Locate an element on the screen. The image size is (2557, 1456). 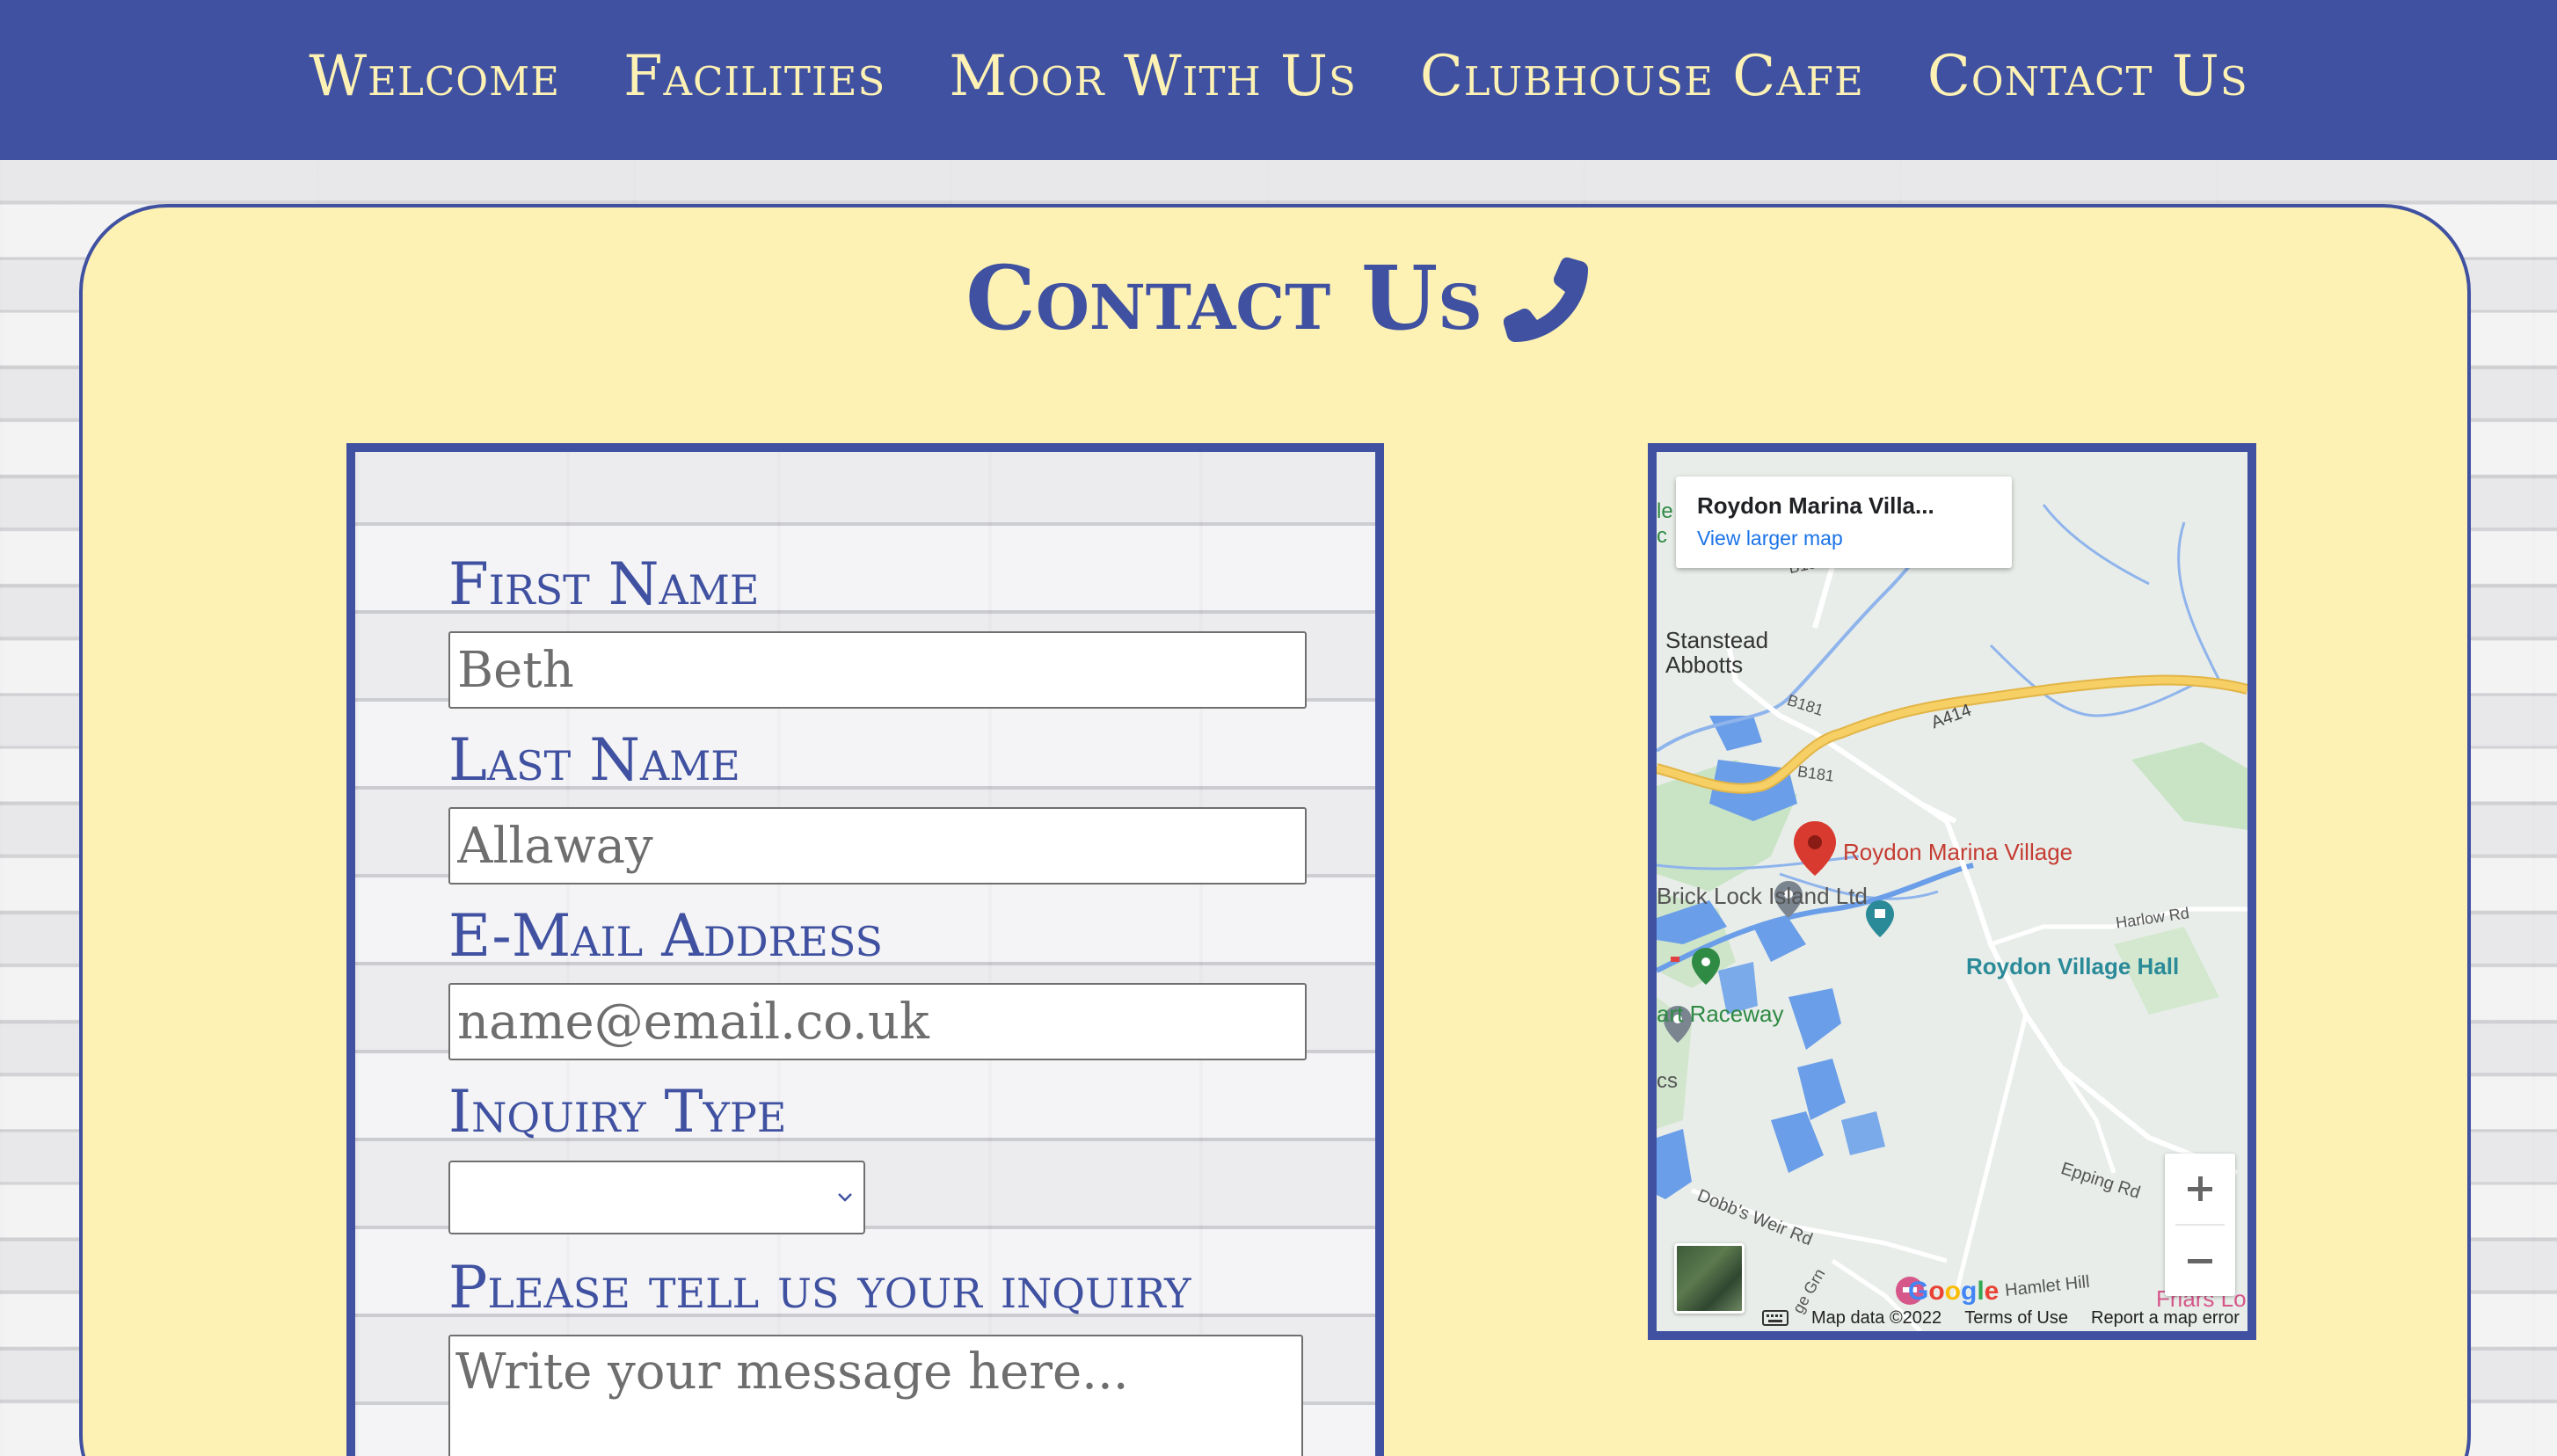
message-label: Please tell us your inquiry is located at coordinates (820, 1287).